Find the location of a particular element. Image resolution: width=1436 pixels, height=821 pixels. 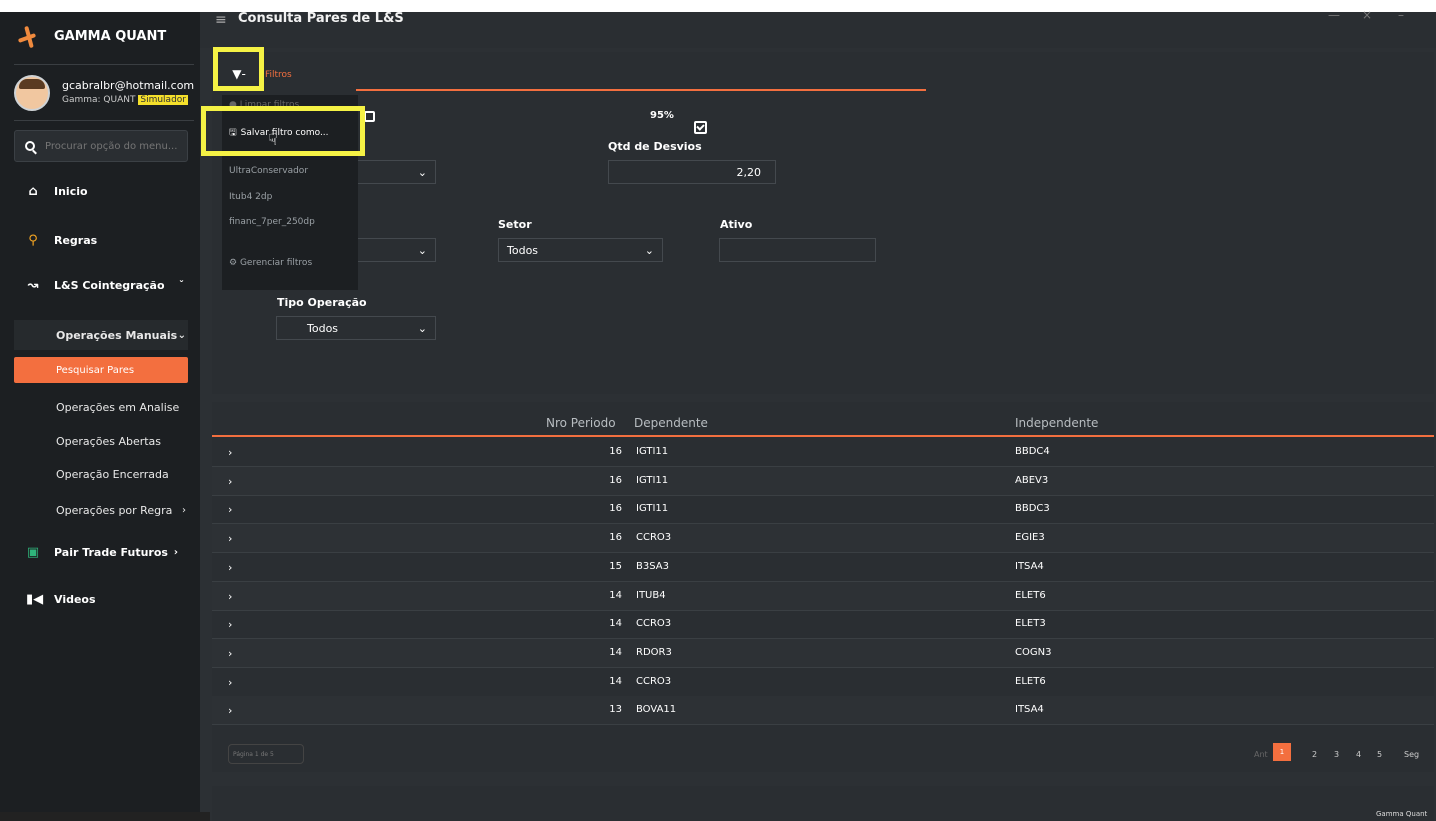

table-row: › 14 CCRO3 ELET6 is located at coordinates (823, 682).